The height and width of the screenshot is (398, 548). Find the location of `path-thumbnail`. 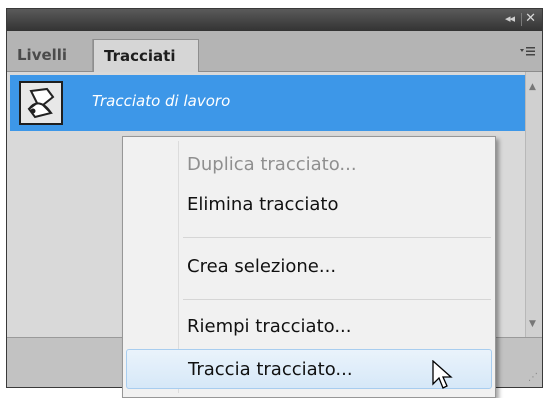

path-thumbnail is located at coordinates (41, 103).